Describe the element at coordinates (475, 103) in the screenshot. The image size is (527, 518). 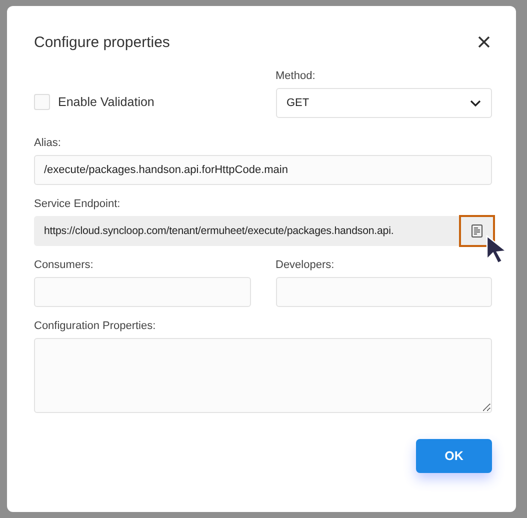
I see `chevron-down-icon` at that location.